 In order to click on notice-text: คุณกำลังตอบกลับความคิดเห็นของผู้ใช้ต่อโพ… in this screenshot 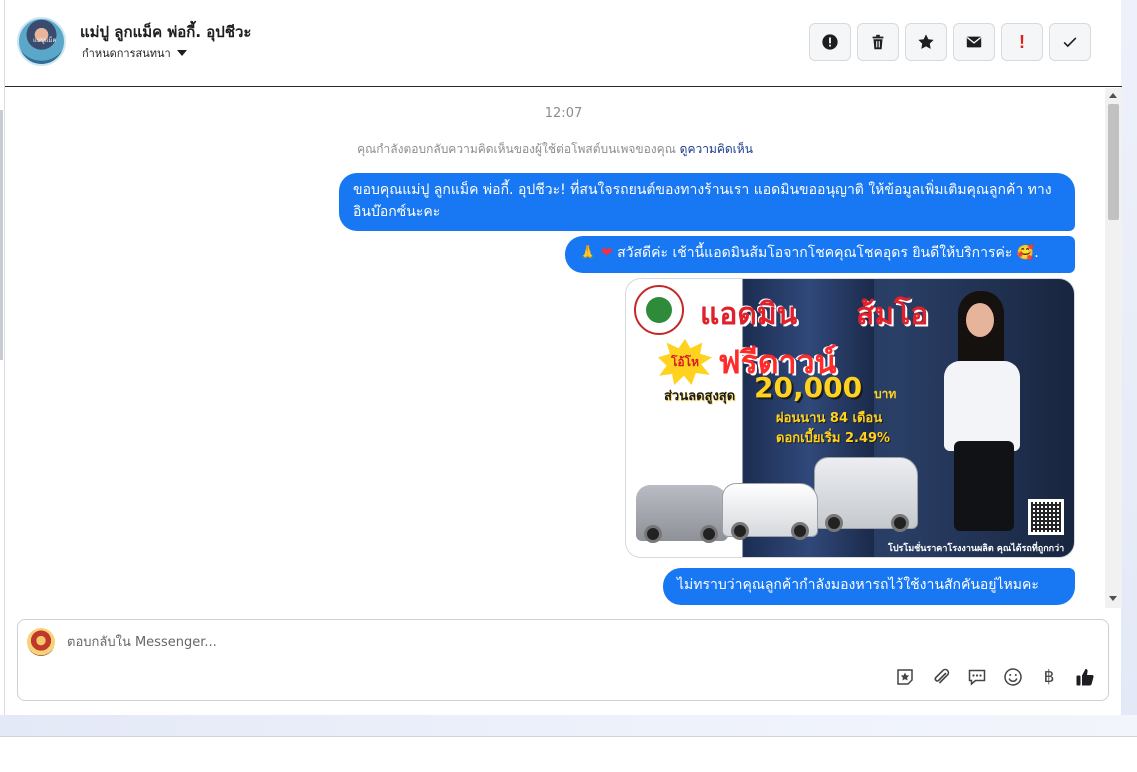, I will do `click(516, 149)`.